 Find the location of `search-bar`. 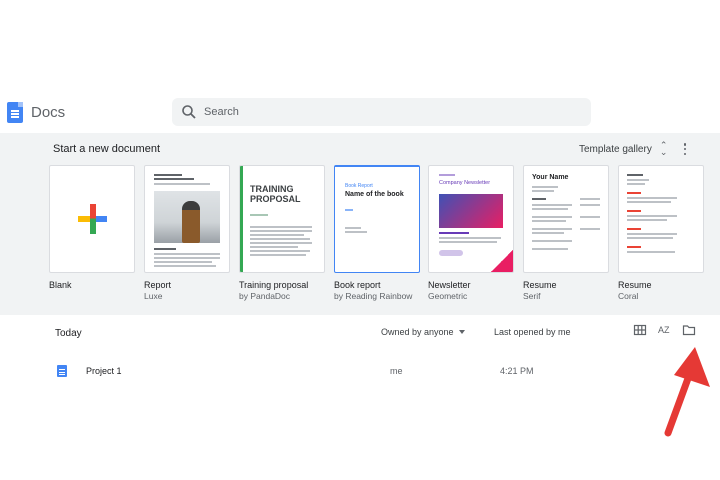

search-bar is located at coordinates (381, 112).